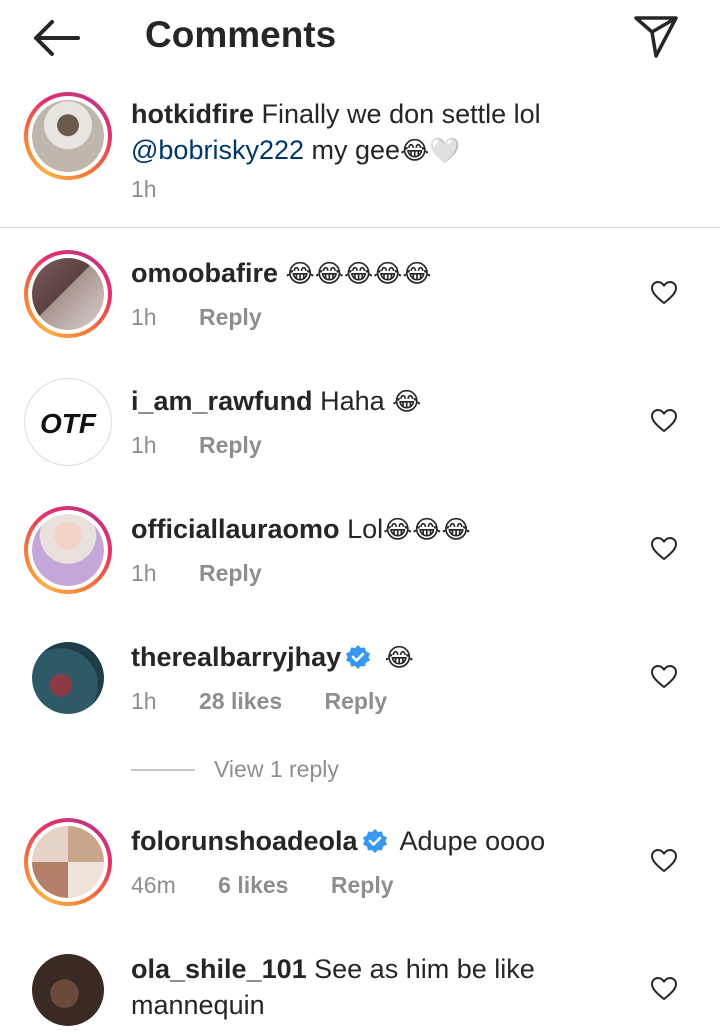  I want to click on comment-username: ola_shile_101, so click(219, 969).